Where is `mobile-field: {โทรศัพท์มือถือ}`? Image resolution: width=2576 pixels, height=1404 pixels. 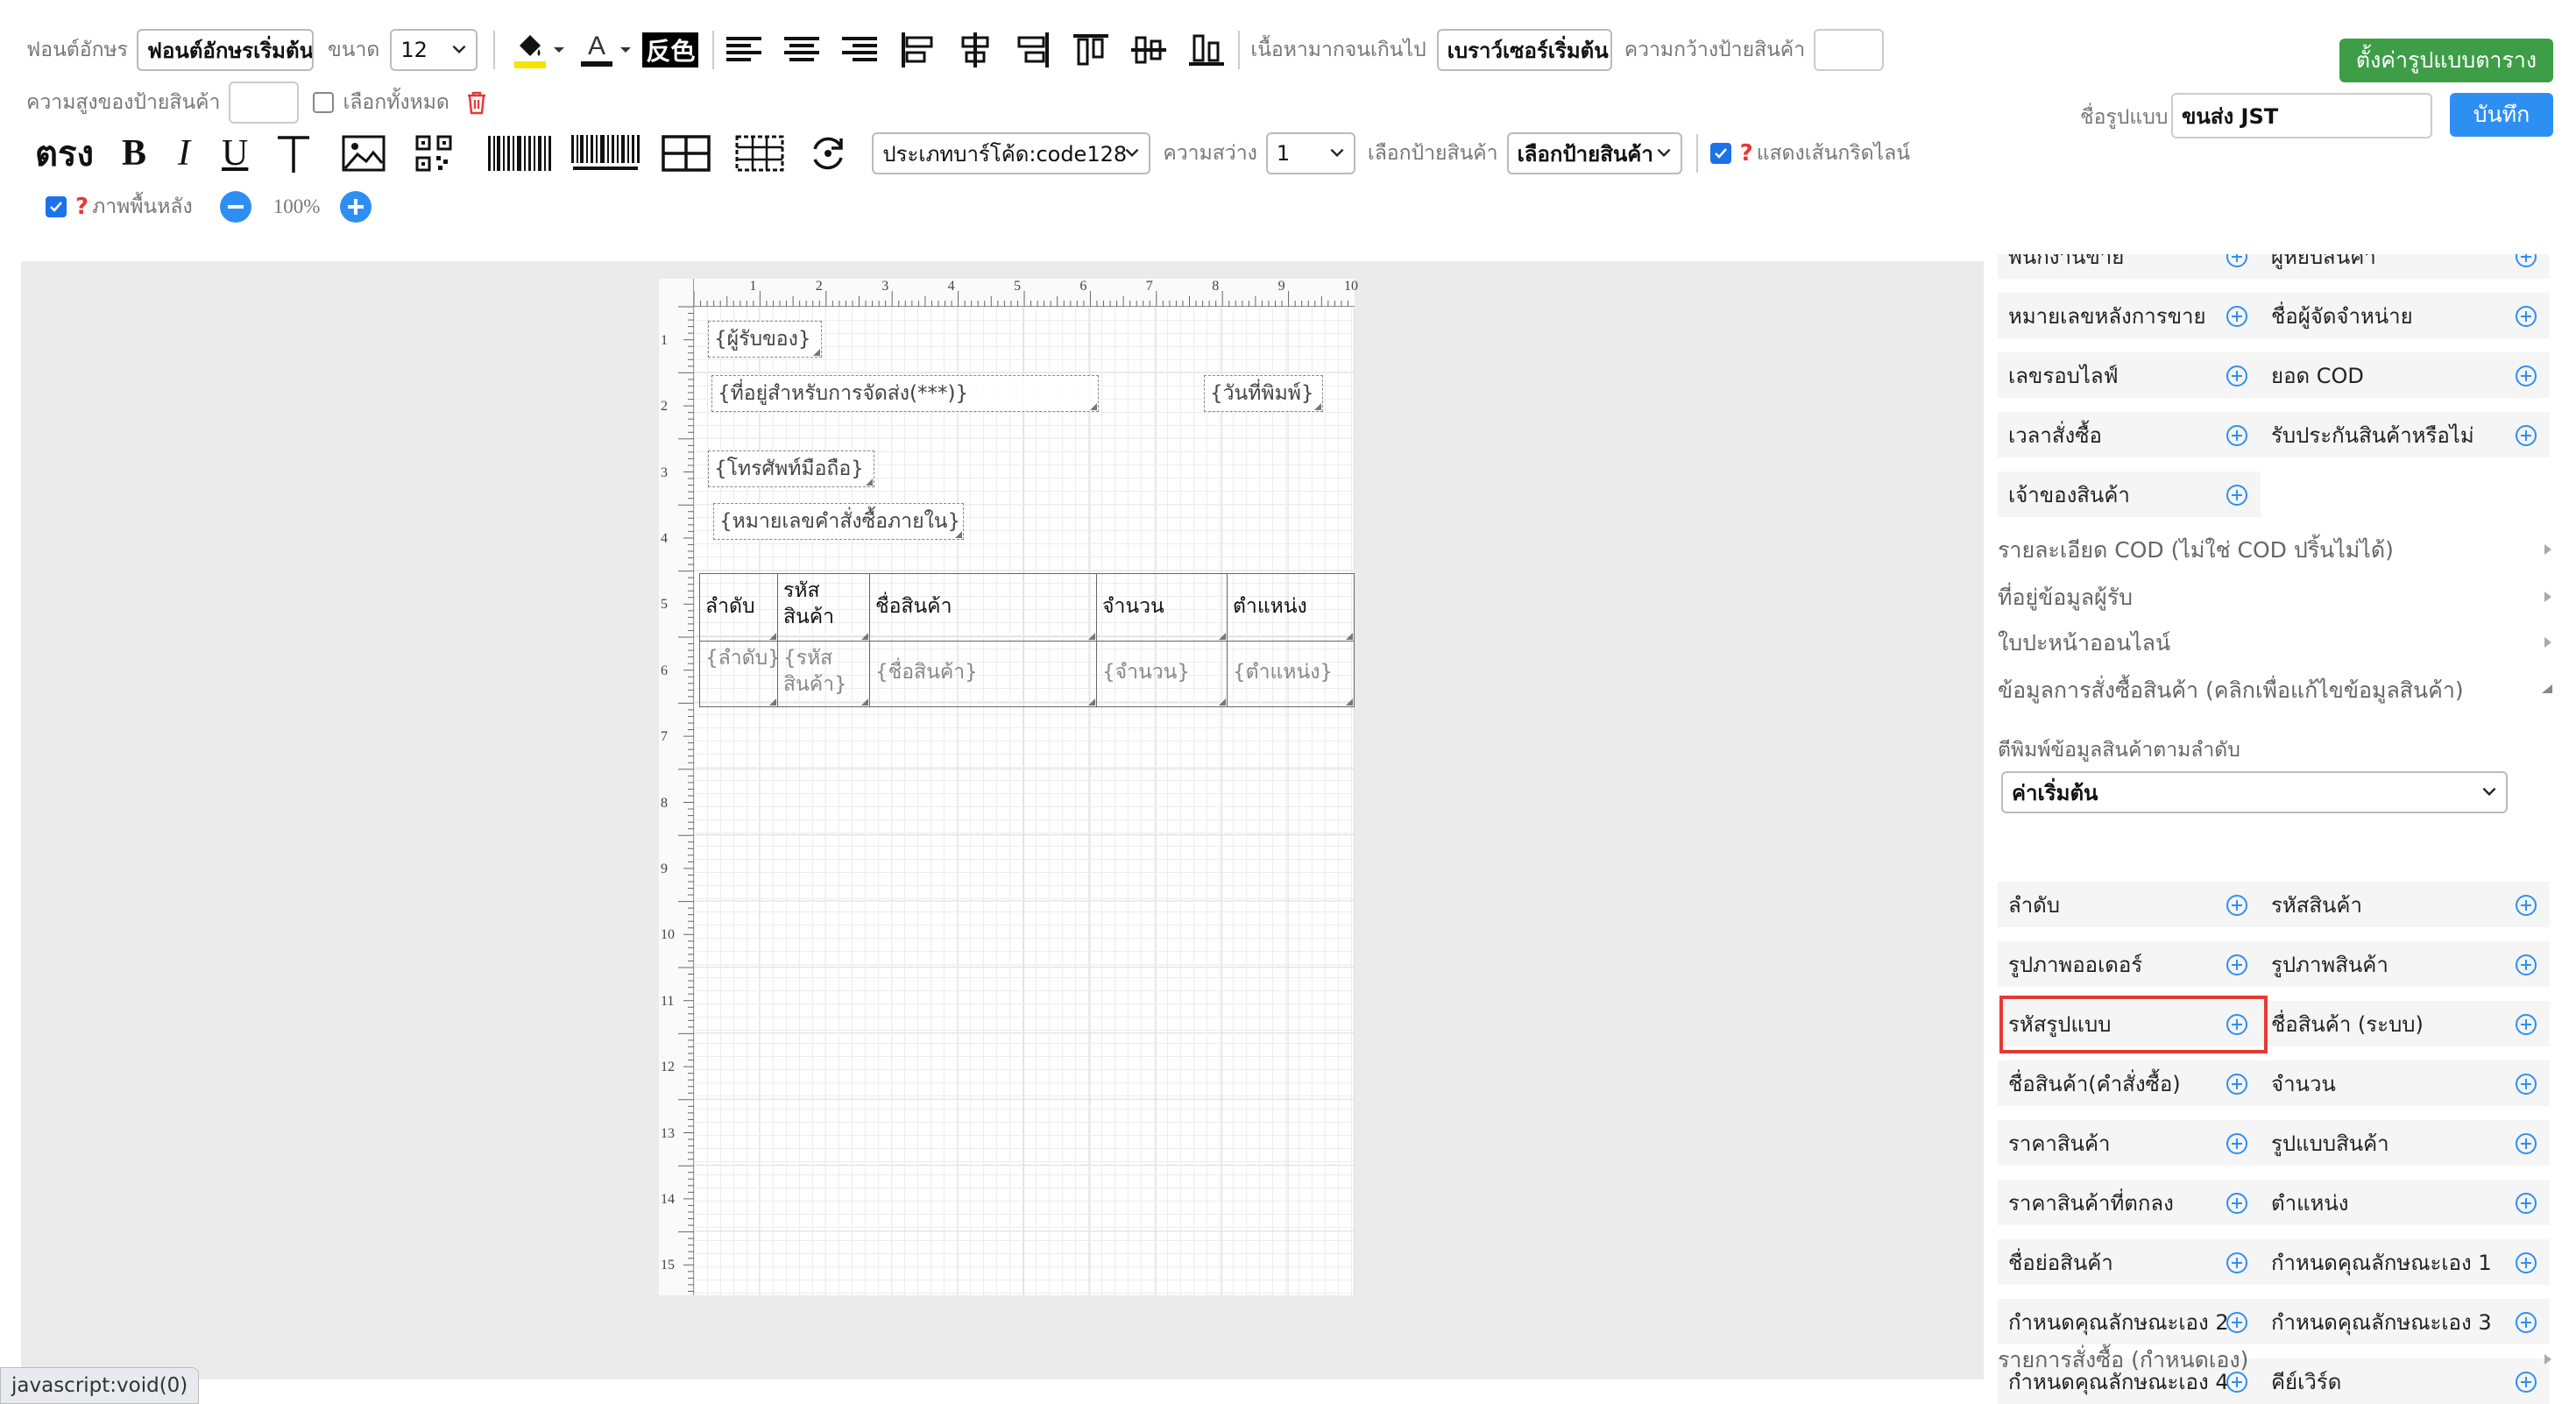
mobile-field: {โทรศัพท์มือถือ} is located at coordinates (791, 468).